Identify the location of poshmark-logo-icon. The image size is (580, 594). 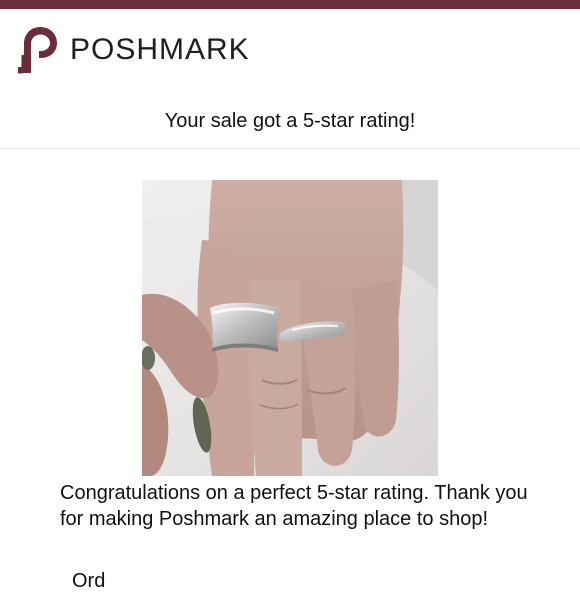
(38, 50).